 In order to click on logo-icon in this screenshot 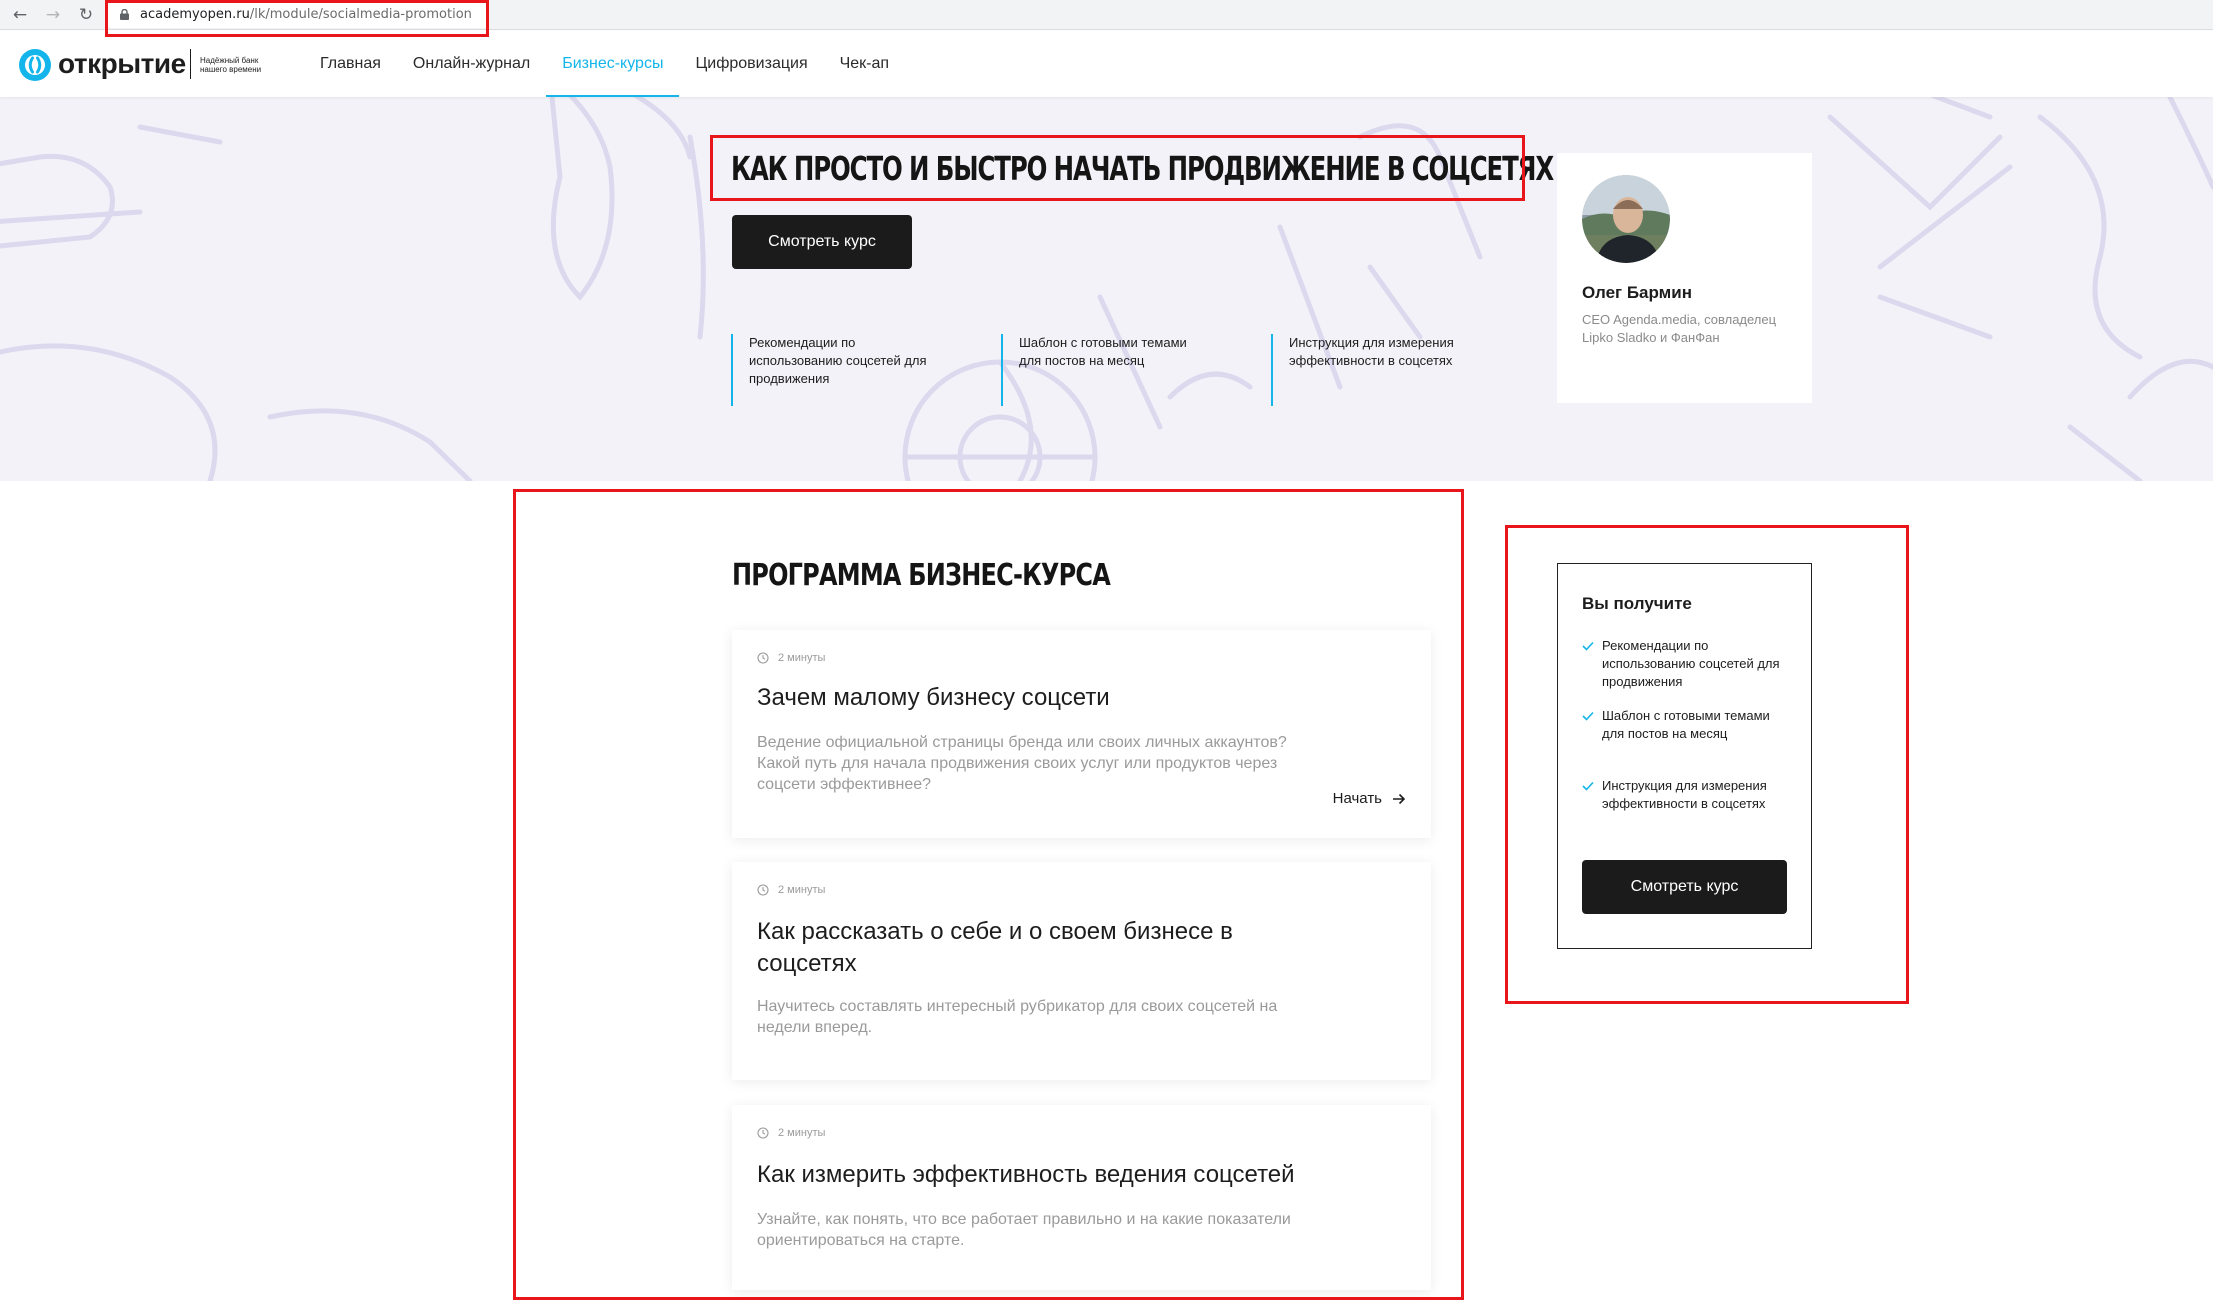, I will do `click(35, 65)`.